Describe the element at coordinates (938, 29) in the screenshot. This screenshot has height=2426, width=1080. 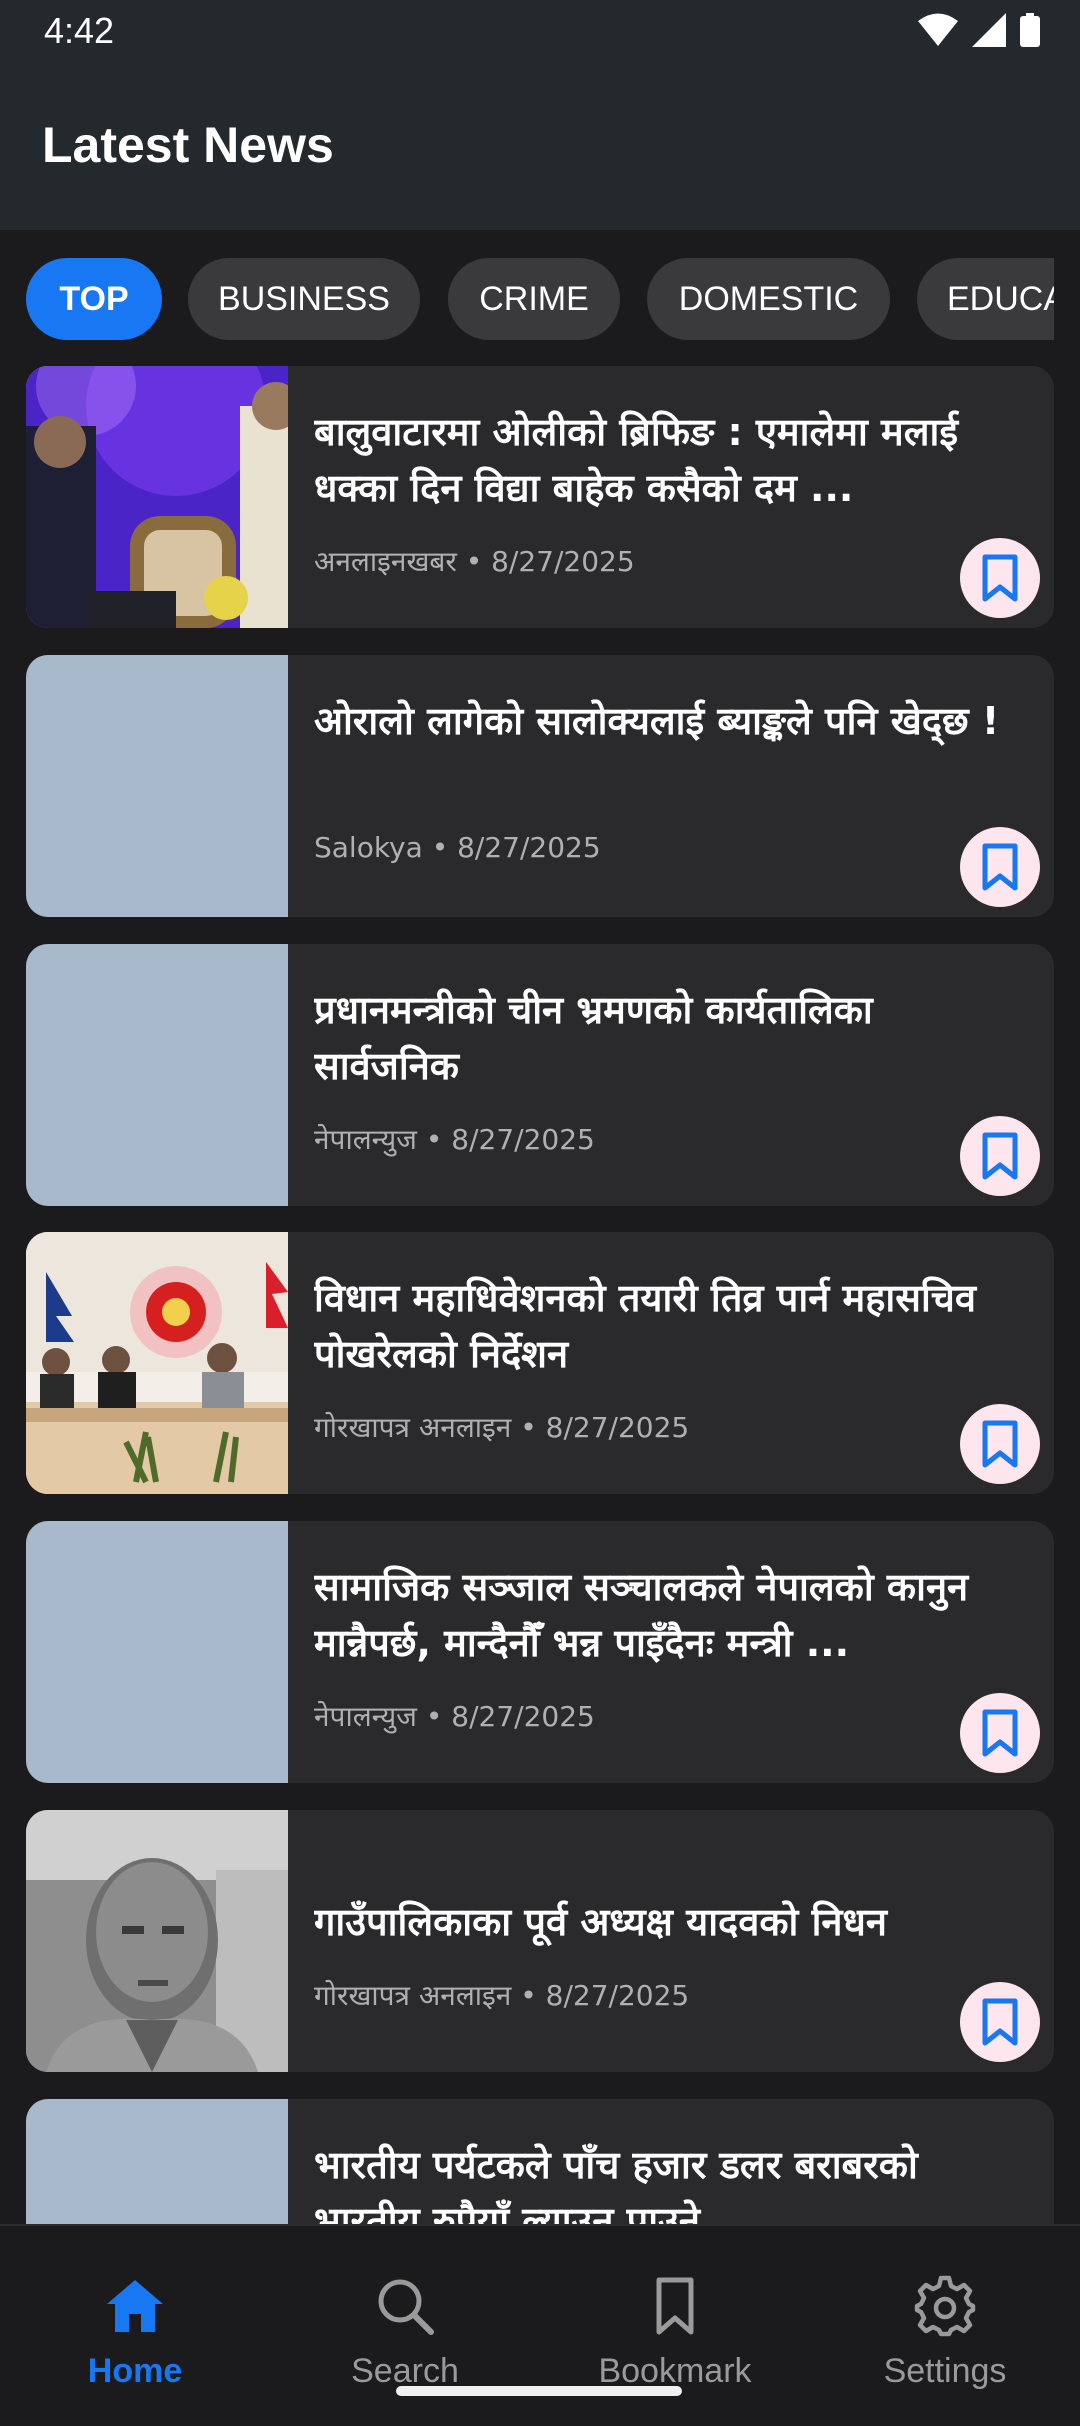
I see `wifi-icon` at that location.